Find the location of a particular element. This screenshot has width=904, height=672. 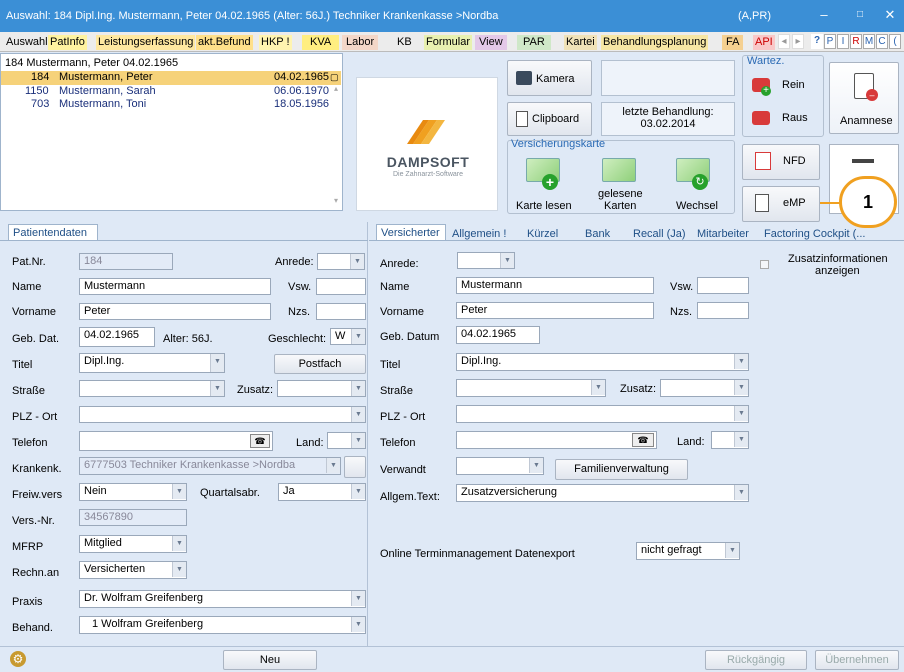

v-land-select: ▼ is located at coordinates (730, 440).